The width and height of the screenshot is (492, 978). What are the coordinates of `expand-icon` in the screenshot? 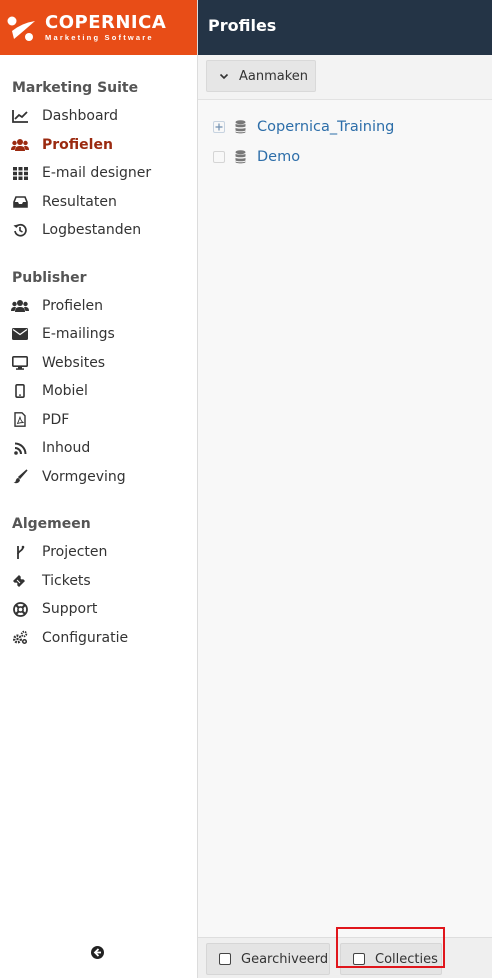 It's located at (219, 127).